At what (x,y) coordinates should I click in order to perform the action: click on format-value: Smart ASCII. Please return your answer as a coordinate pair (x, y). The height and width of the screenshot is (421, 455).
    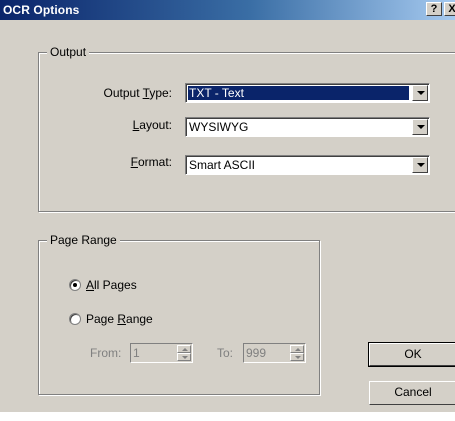
    Looking at the image, I should click on (222, 165).